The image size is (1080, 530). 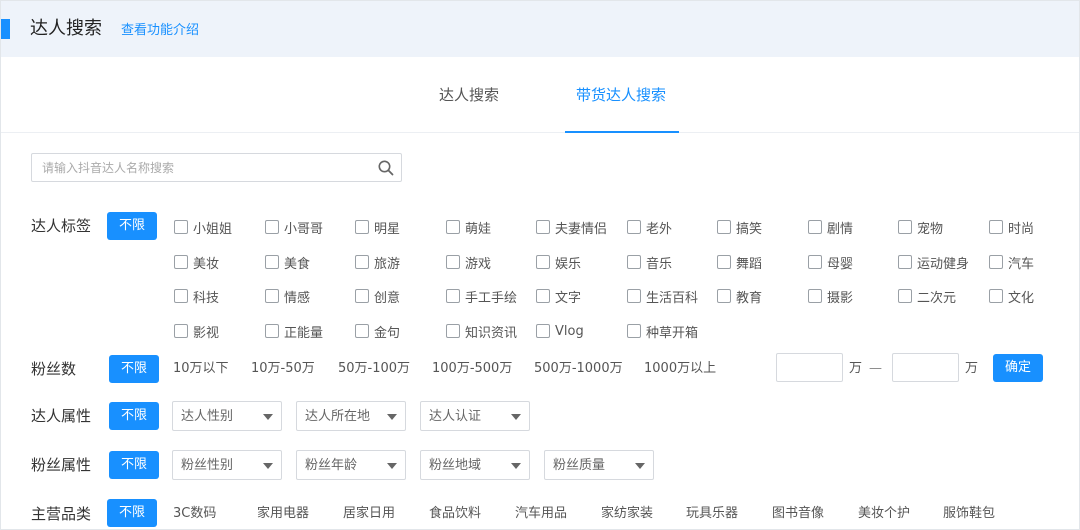 What do you see at coordinates (830, 296) in the screenshot?
I see `tag-checkbox: 摄影` at bounding box center [830, 296].